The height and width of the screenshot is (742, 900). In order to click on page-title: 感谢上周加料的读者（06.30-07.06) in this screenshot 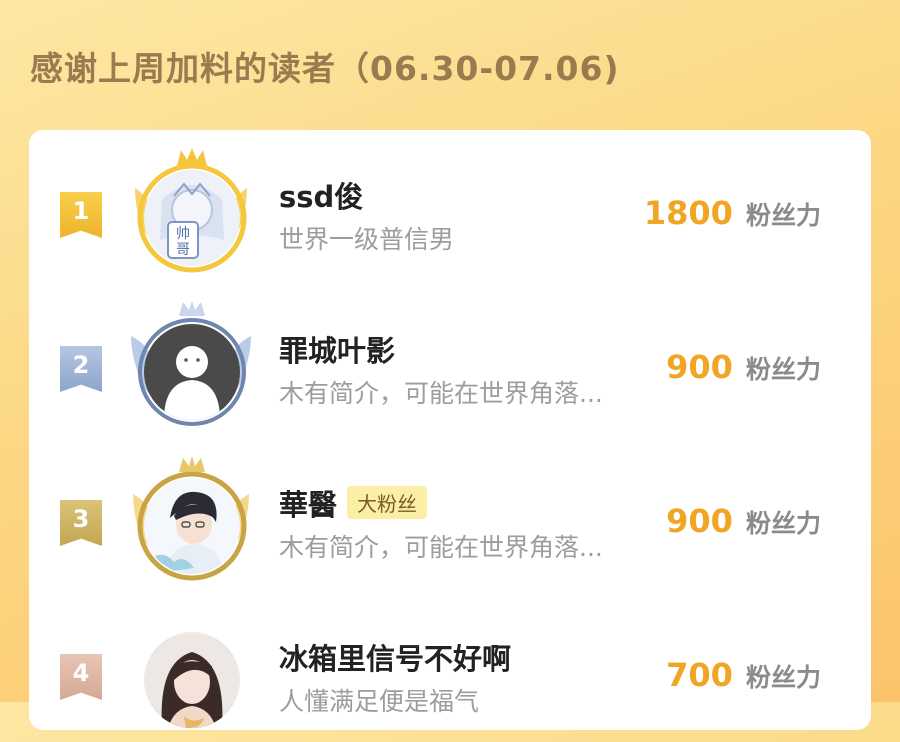, I will do `click(325, 68)`.